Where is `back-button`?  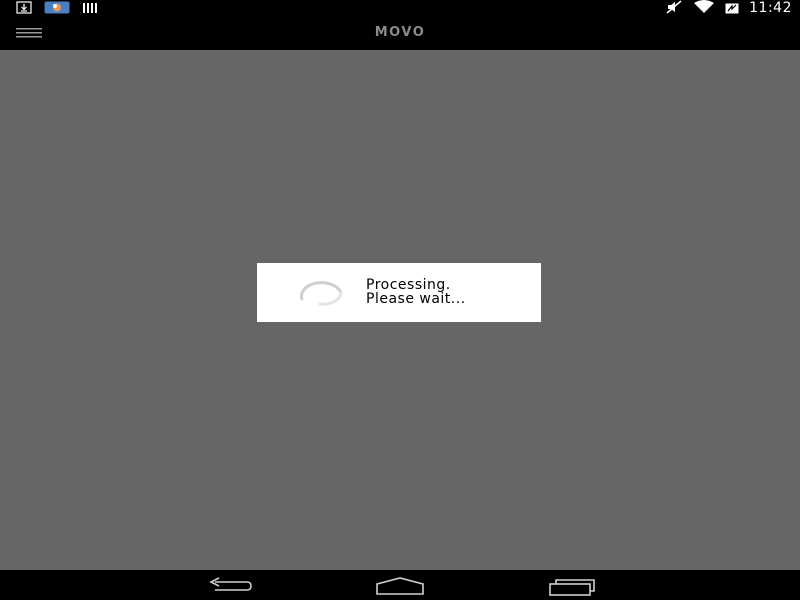 back-button is located at coordinates (229, 586).